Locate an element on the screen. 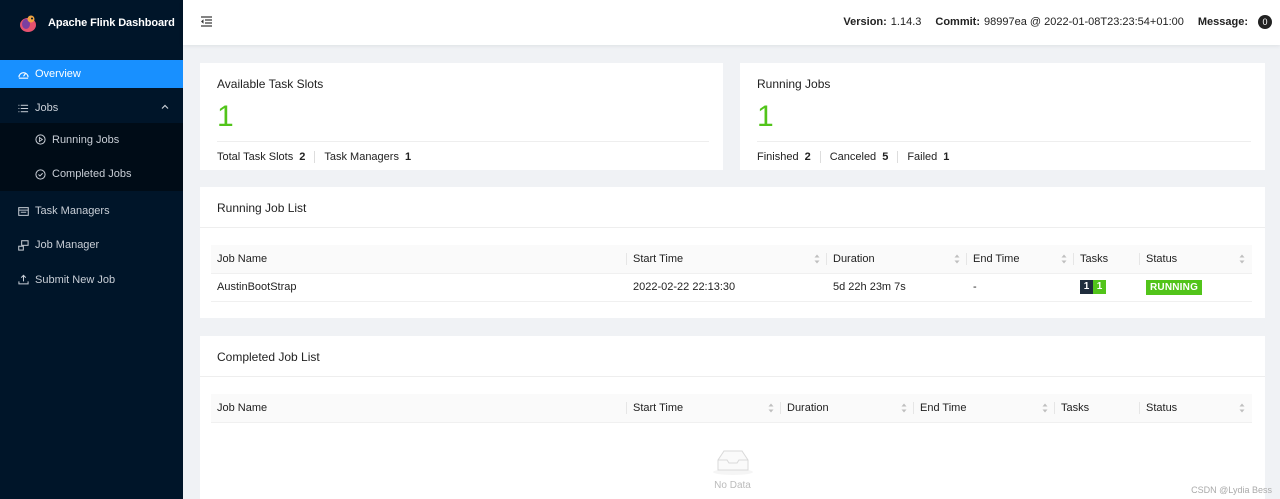  sidebar-item-jobs: Jobs is located at coordinates (91, 108).